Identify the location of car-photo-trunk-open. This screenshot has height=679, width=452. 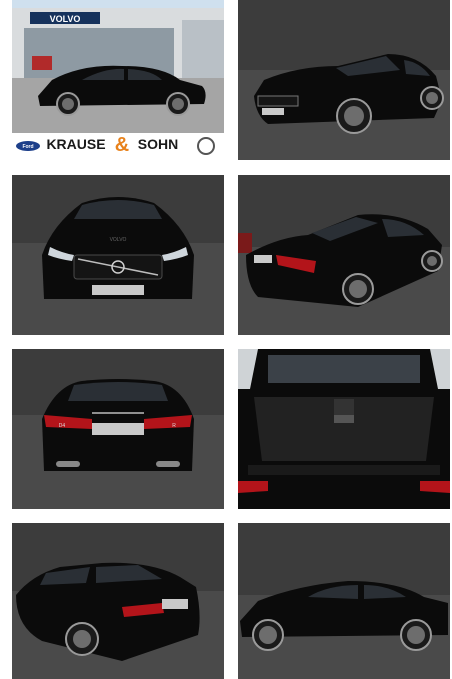
(344, 429).